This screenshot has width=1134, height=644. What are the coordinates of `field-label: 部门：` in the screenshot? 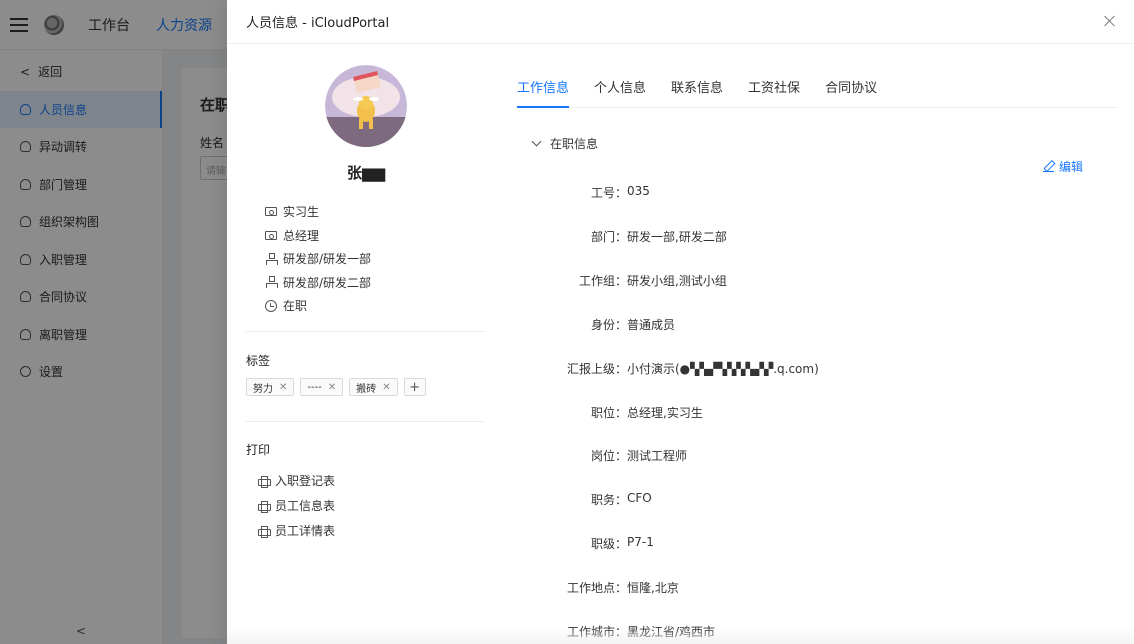 It's located at (608, 237).